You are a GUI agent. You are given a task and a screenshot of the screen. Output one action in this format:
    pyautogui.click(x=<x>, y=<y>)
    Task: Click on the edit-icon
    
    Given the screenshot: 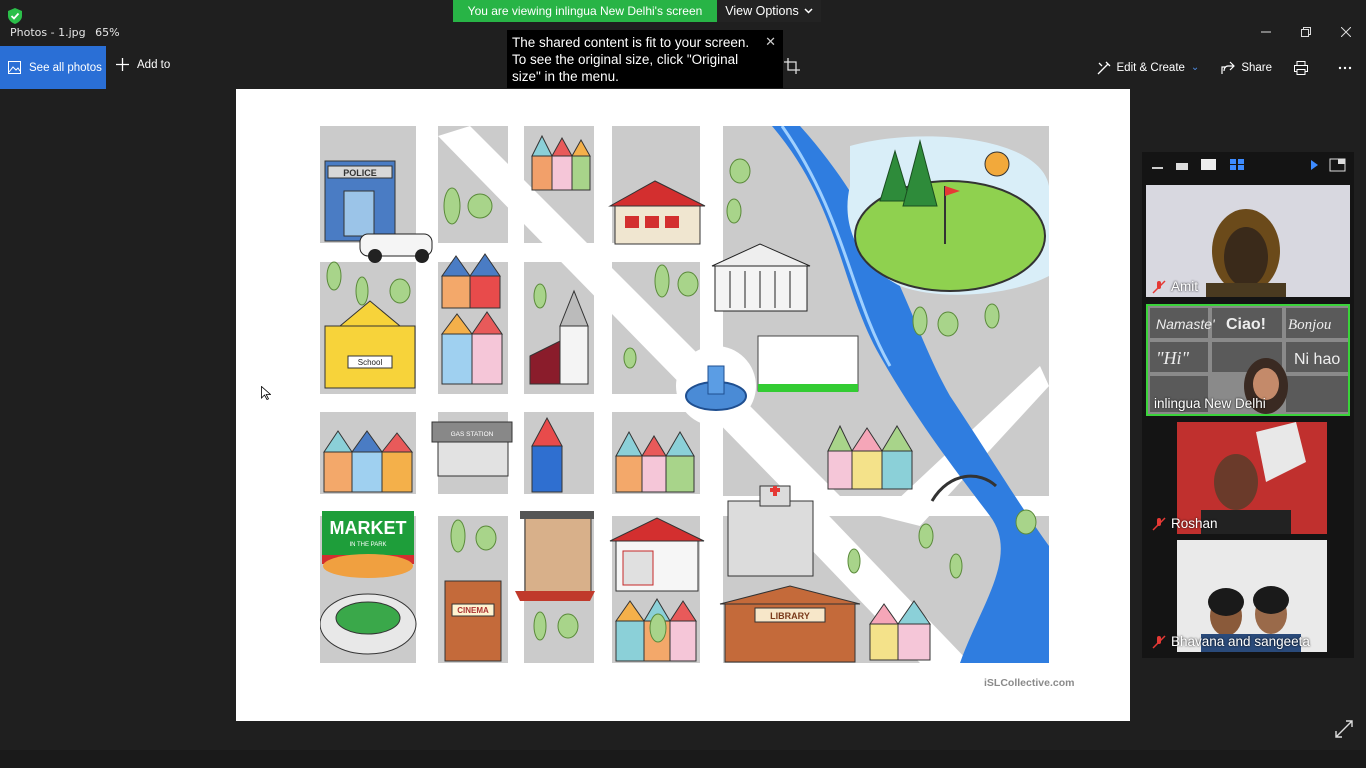 What is the action you would take?
    pyautogui.click(x=1103, y=67)
    